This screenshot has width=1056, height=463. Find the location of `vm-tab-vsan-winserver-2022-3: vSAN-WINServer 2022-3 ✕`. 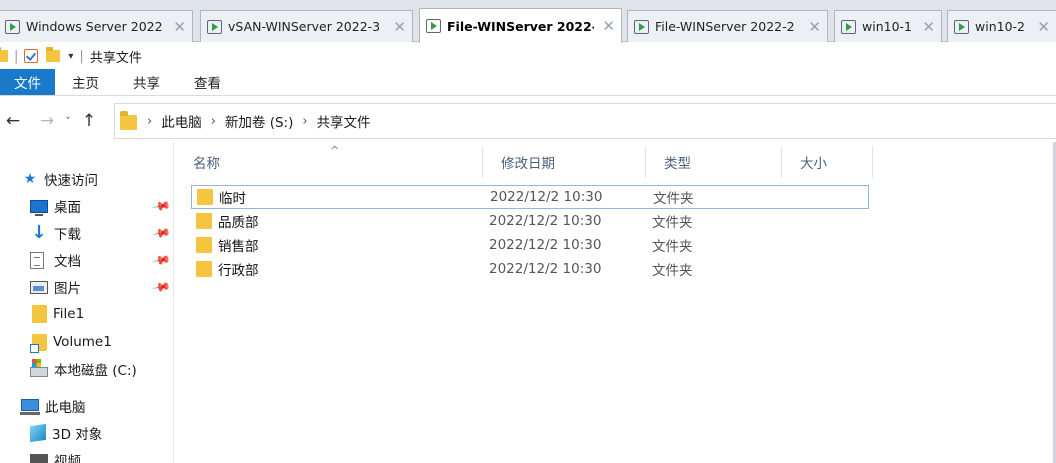

vm-tab-vsan-winserver-2022-3: vSAN-WINServer 2022-3 ✕ is located at coordinates (306, 26).